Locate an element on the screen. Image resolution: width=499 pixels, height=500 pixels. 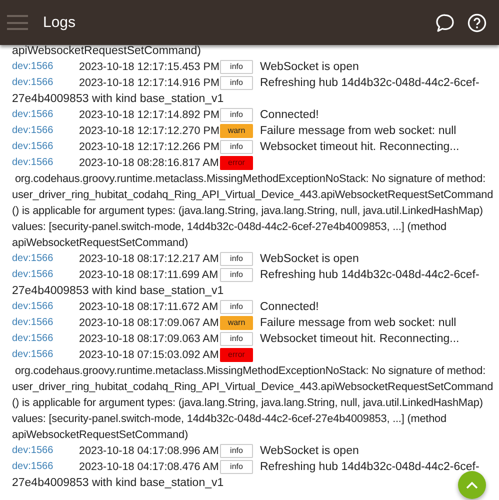
timestamp: 2023-10-18 12:17:12.266 PM is located at coordinates (149, 147).